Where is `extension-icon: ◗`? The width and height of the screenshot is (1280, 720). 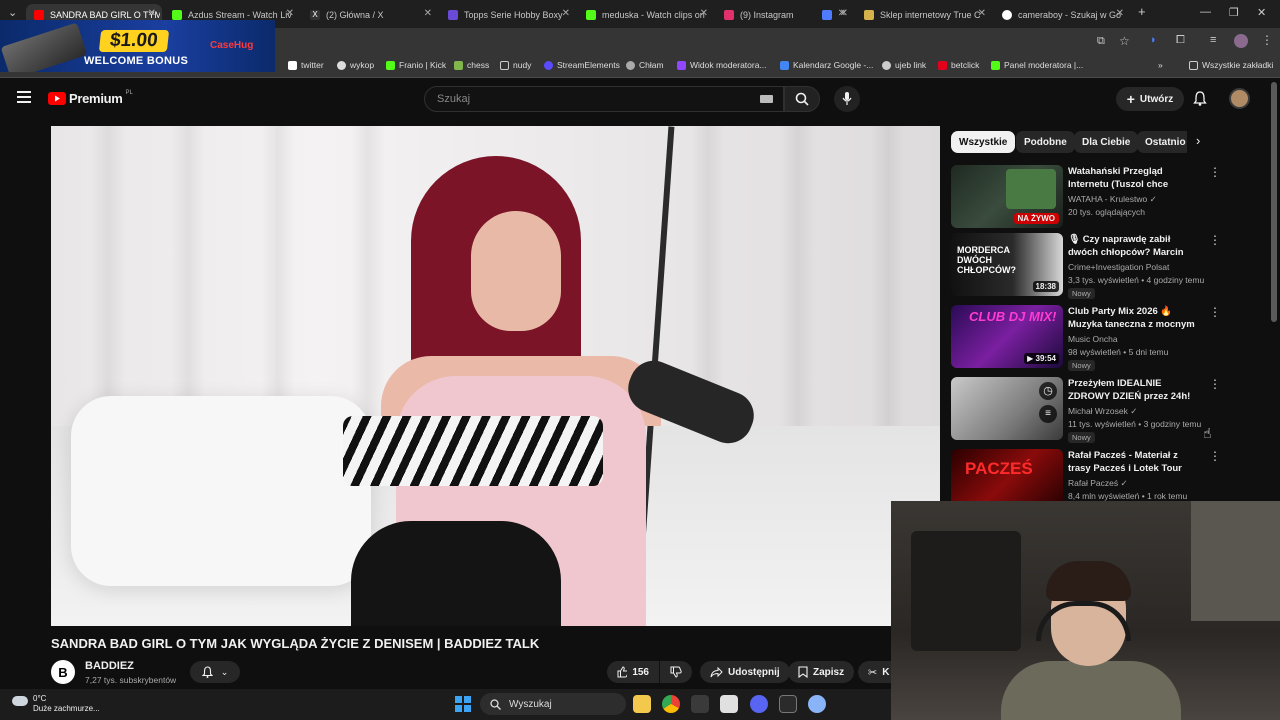 extension-icon: ◗ is located at coordinates (1153, 40).